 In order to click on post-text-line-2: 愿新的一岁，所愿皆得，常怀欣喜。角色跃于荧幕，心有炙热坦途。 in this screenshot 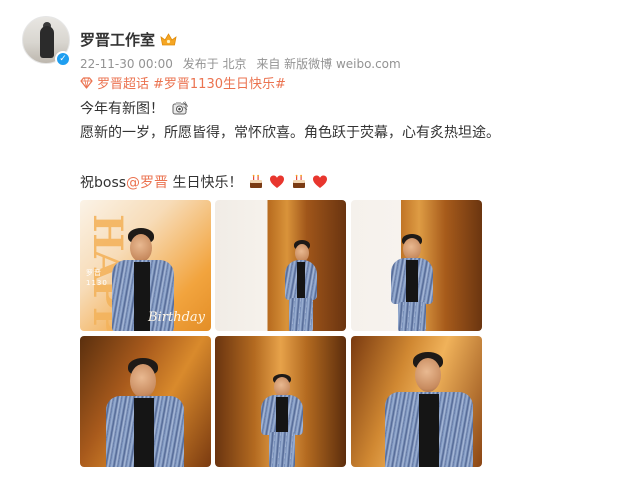, I will do `click(290, 133)`.